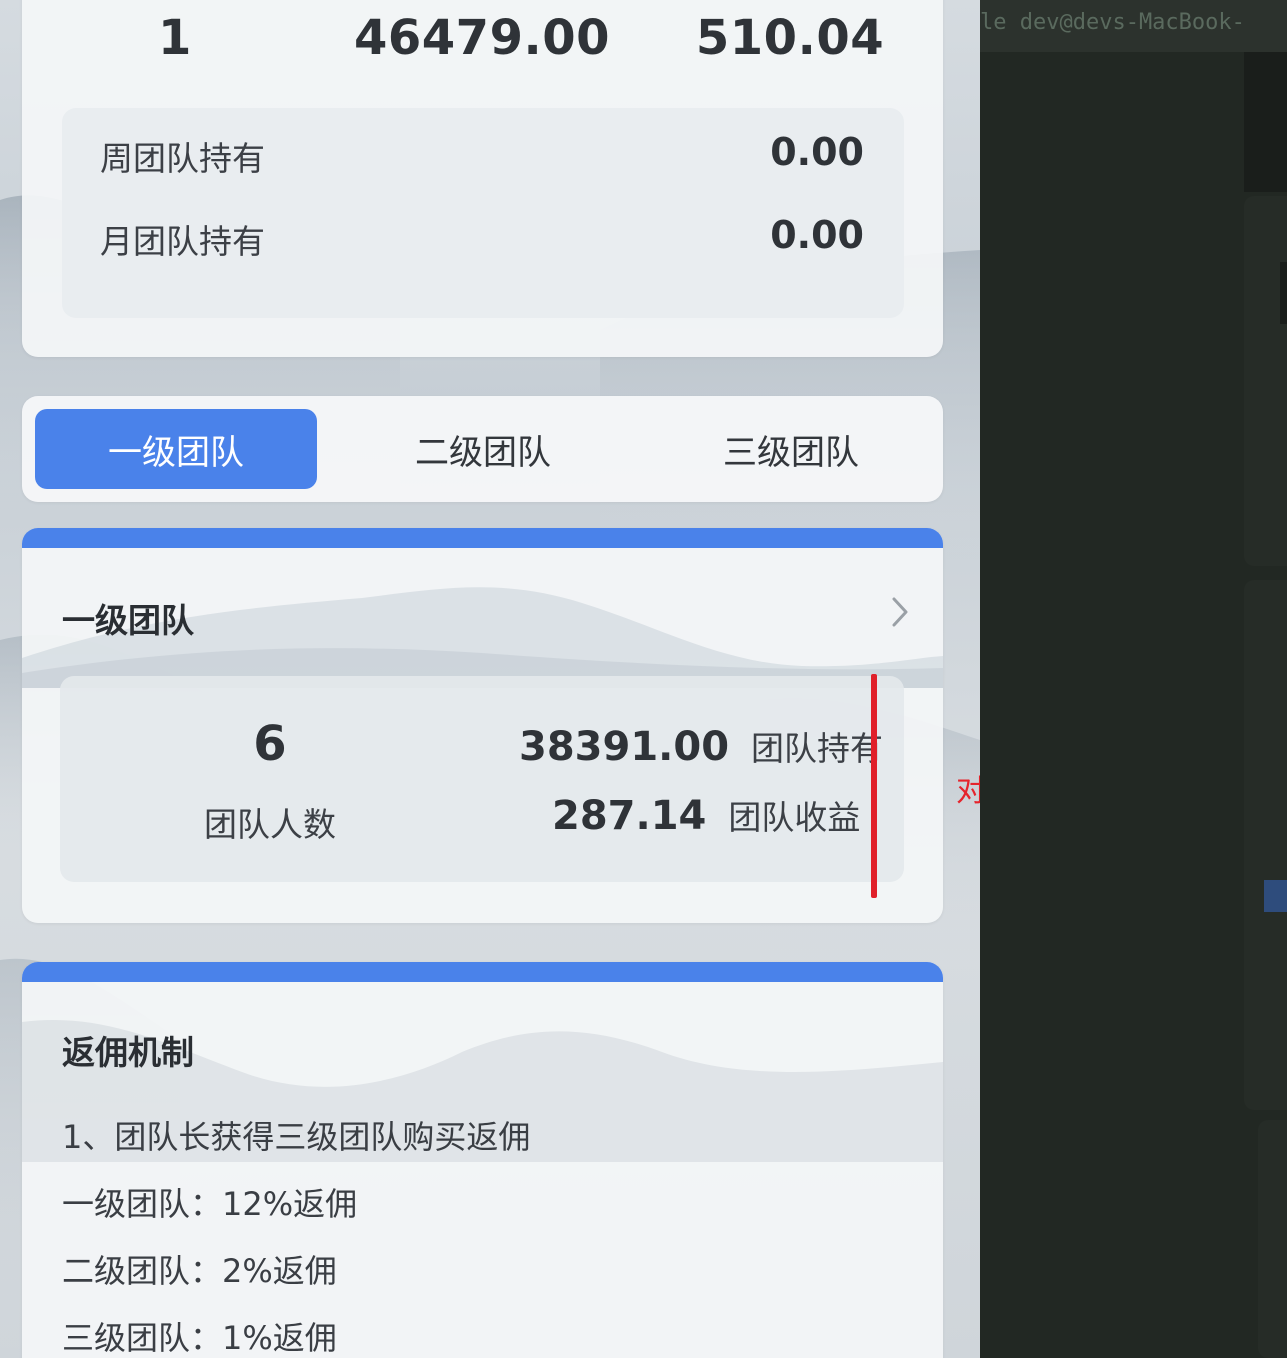  What do you see at coordinates (624, 747) in the screenshot?
I see `team-holding-value: 38391.00` at bounding box center [624, 747].